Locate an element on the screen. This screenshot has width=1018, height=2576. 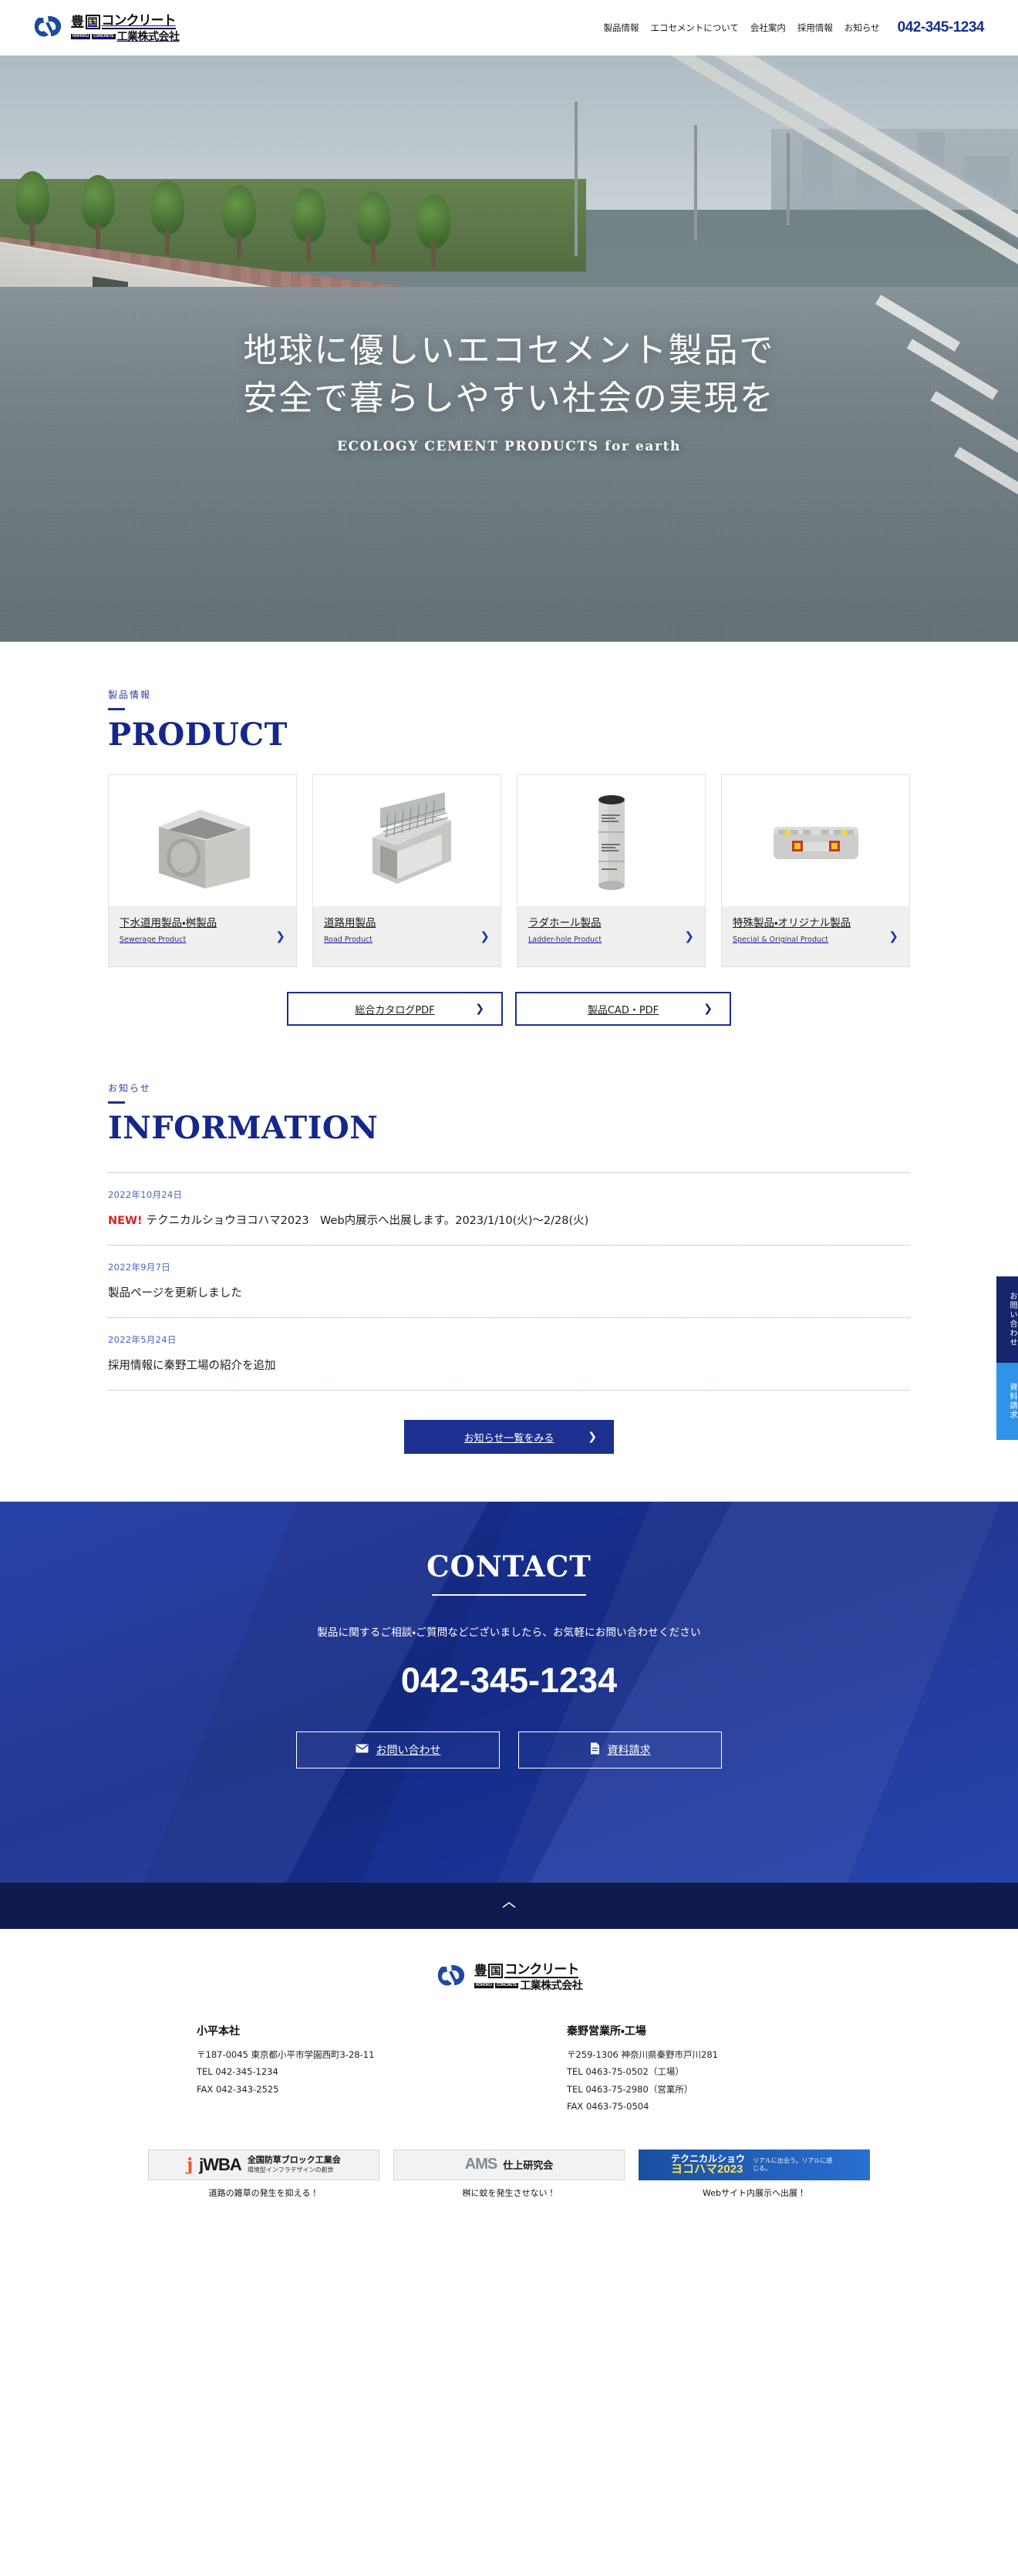
catalog-pdf-button: 総合カタログPDF ❯ is located at coordinates (395, 1009).